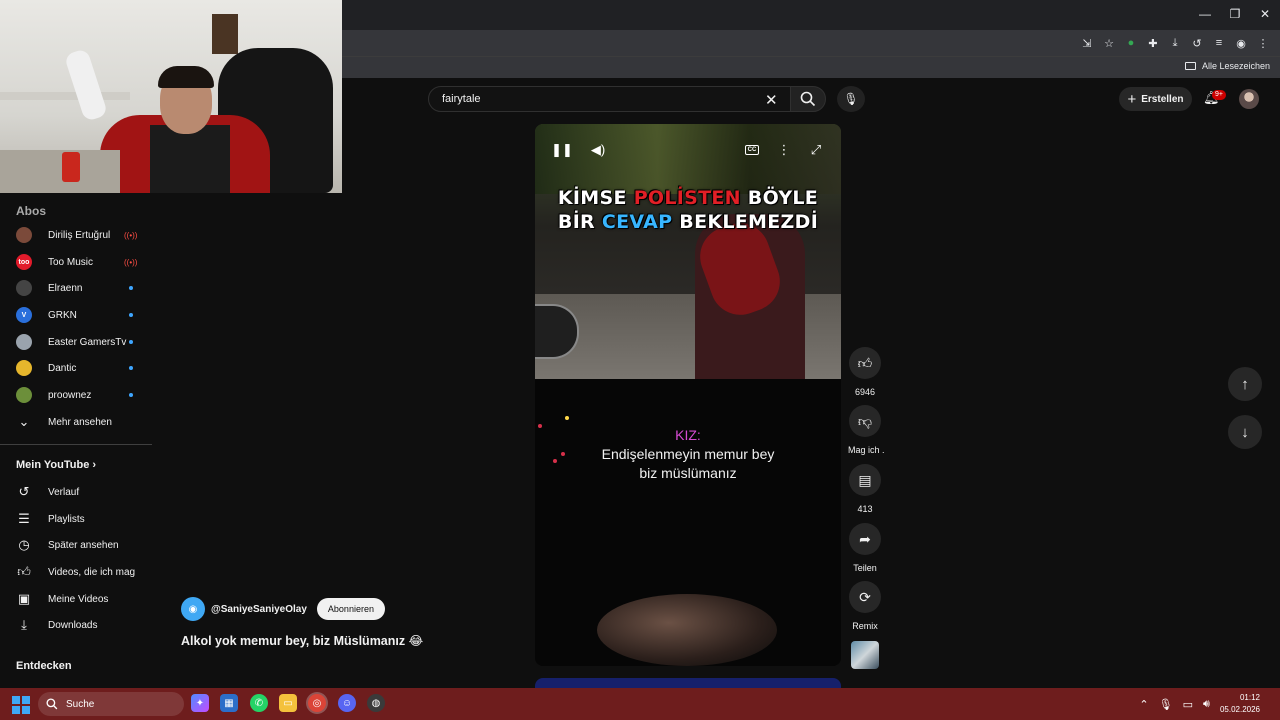  I want to click on plus-icon: +, so click(1132, 99).